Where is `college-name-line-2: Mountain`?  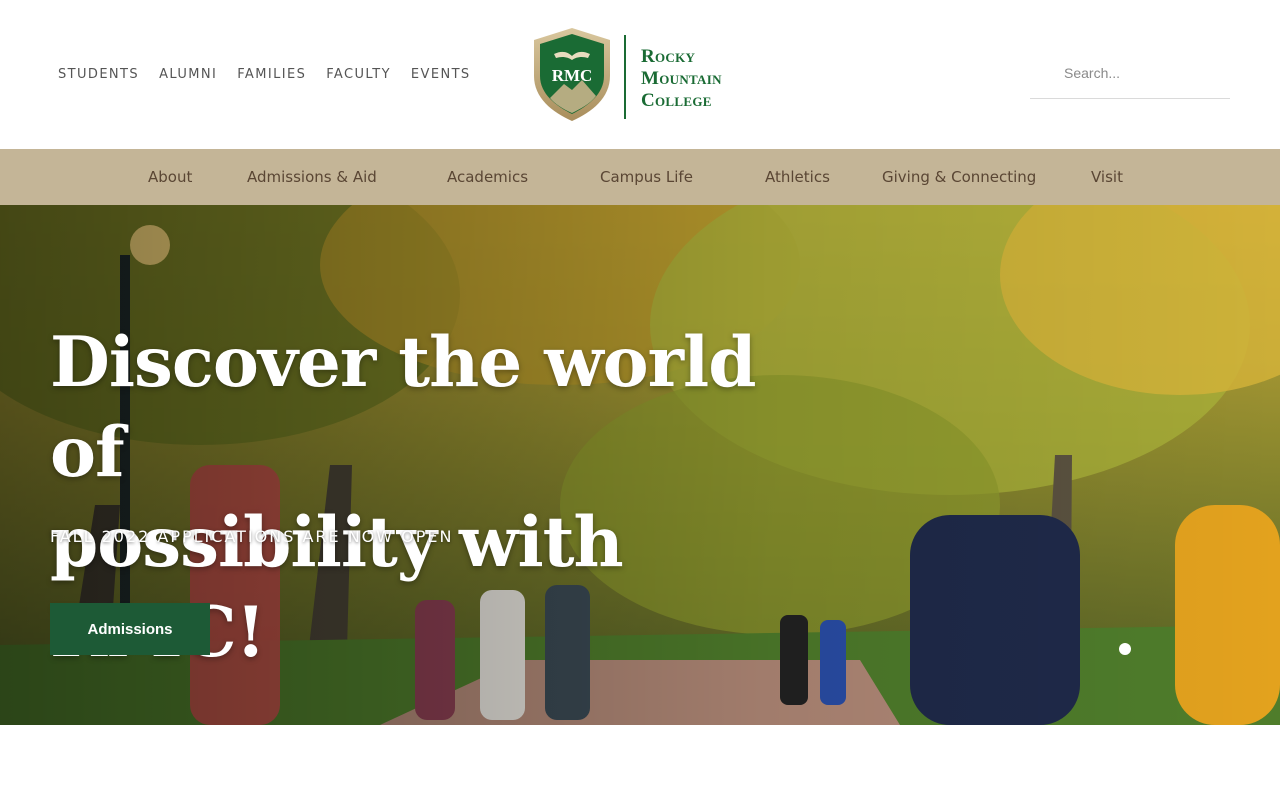 college-name-line-2: Mountain is located at coordinates (681, 78).